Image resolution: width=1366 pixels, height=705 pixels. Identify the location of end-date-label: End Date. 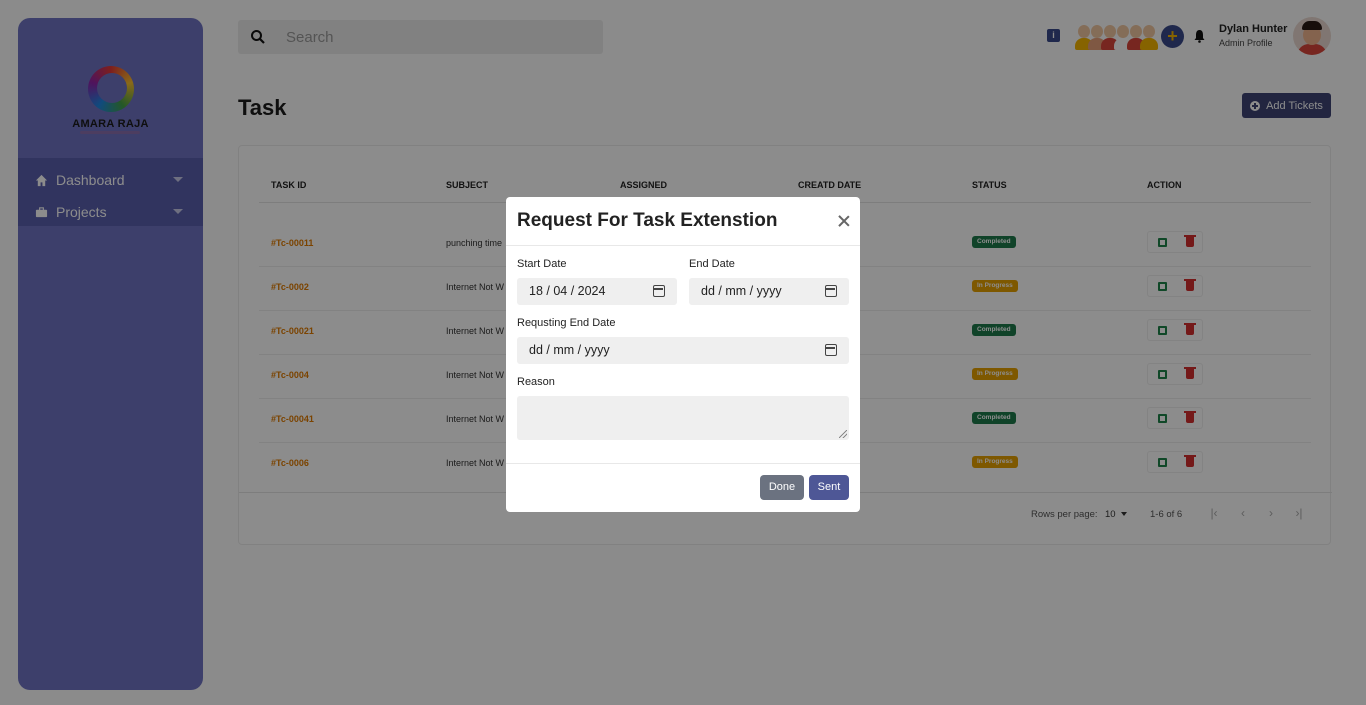
(712, 264).